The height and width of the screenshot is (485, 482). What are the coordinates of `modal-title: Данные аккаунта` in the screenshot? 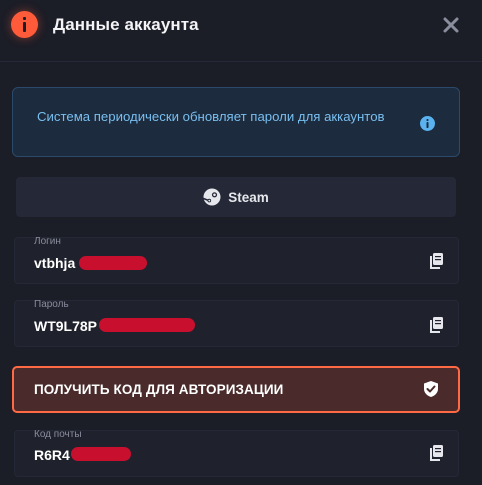 It's located at (126, 24).